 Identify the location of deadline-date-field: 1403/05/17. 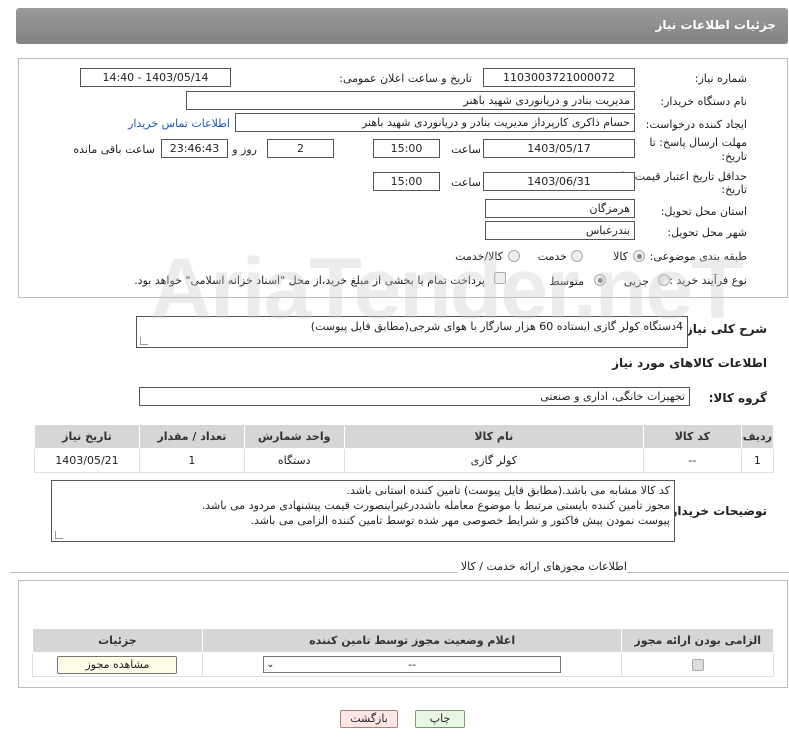
(559, 148).